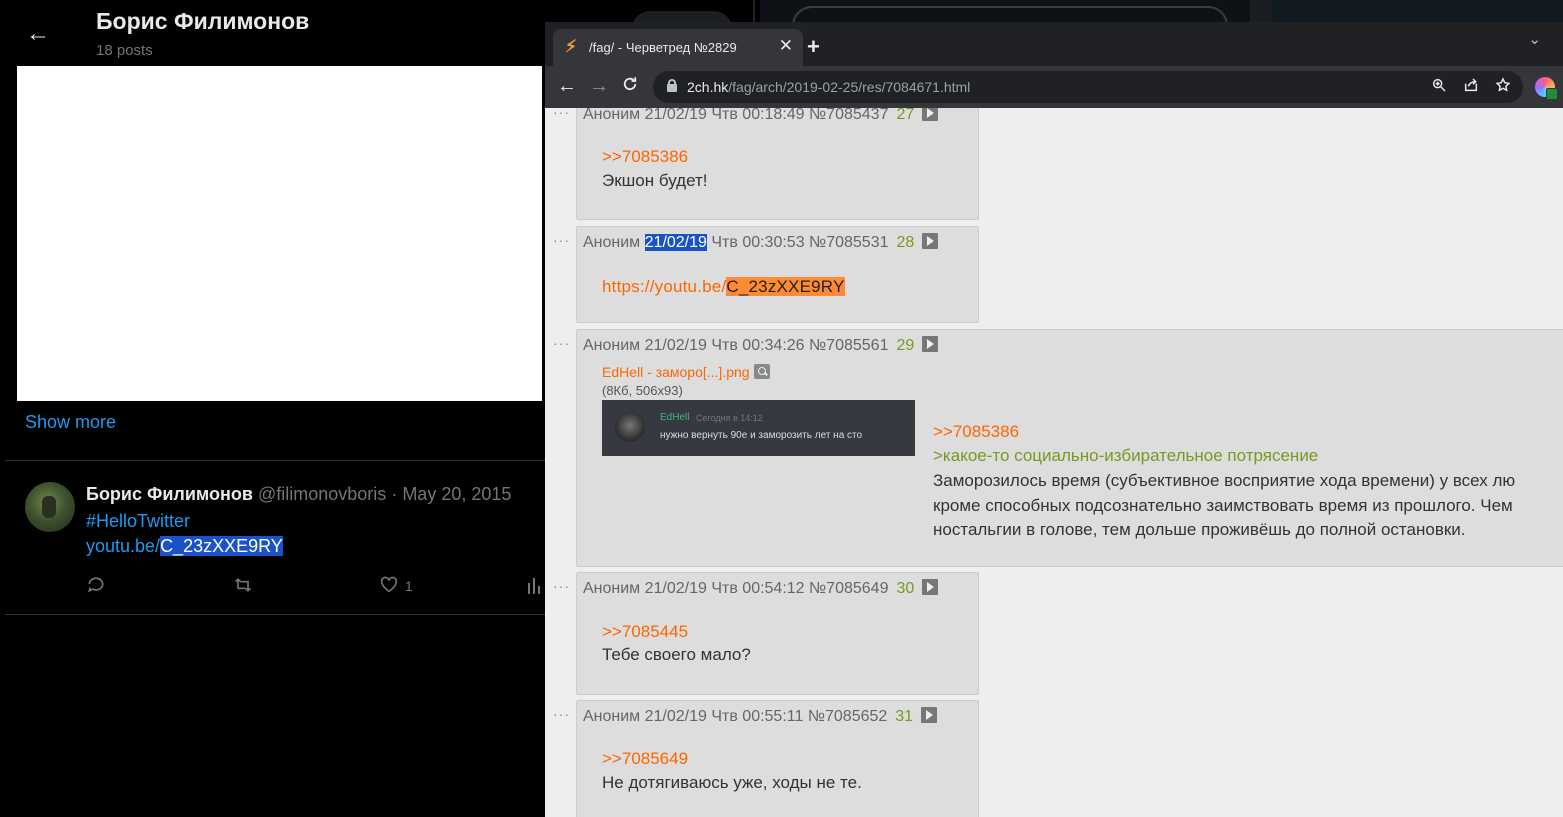  I want to click on thumb-username: EdHell, so click(675, 417).